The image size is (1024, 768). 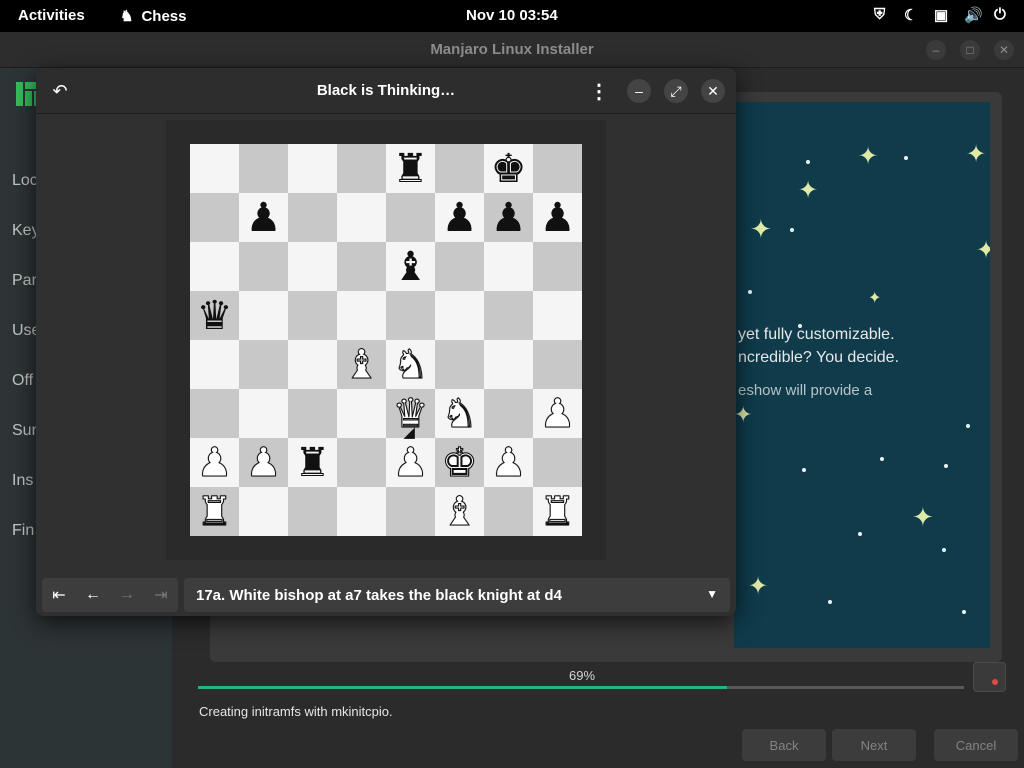 I want to click on volume-icon: 🔊, so click(x=973, y=15).